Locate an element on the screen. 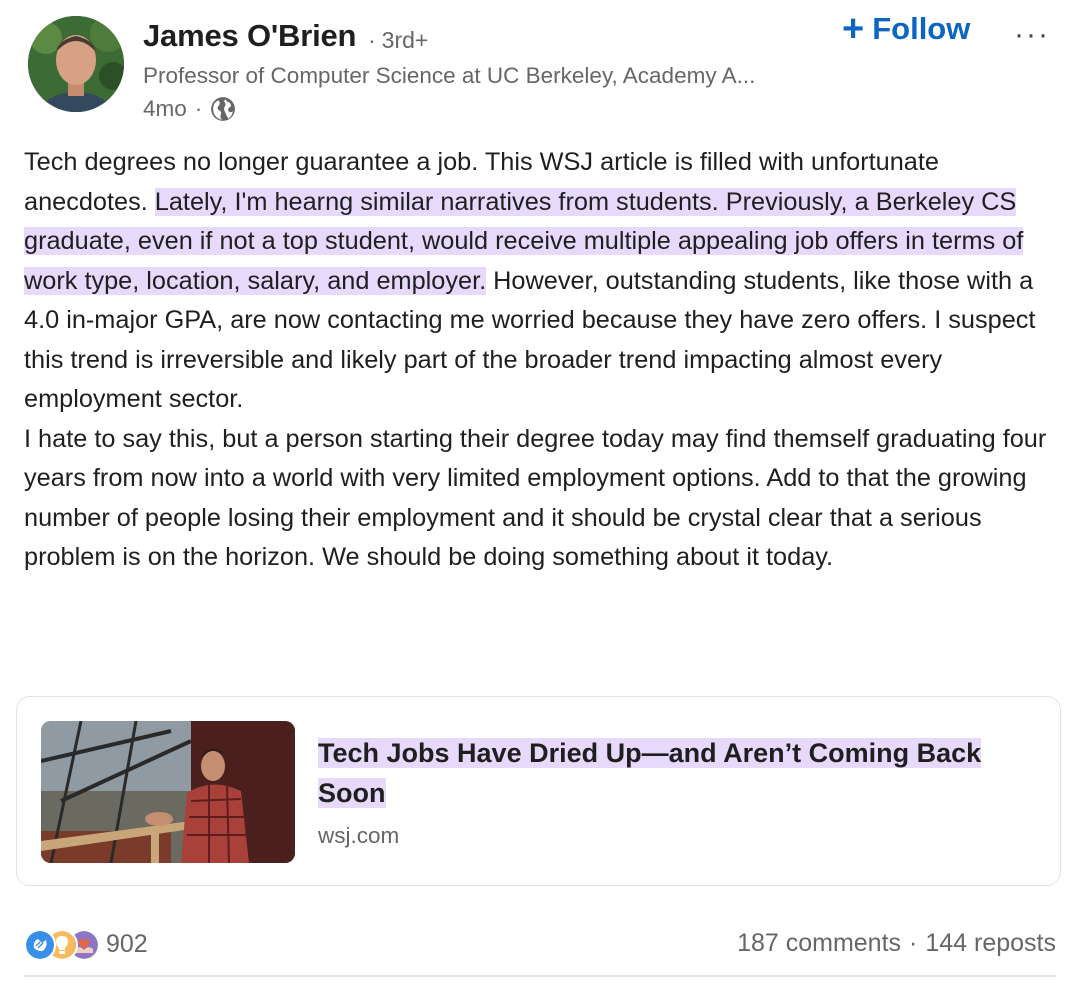  globe-icon is located at coordinates (223, 109).